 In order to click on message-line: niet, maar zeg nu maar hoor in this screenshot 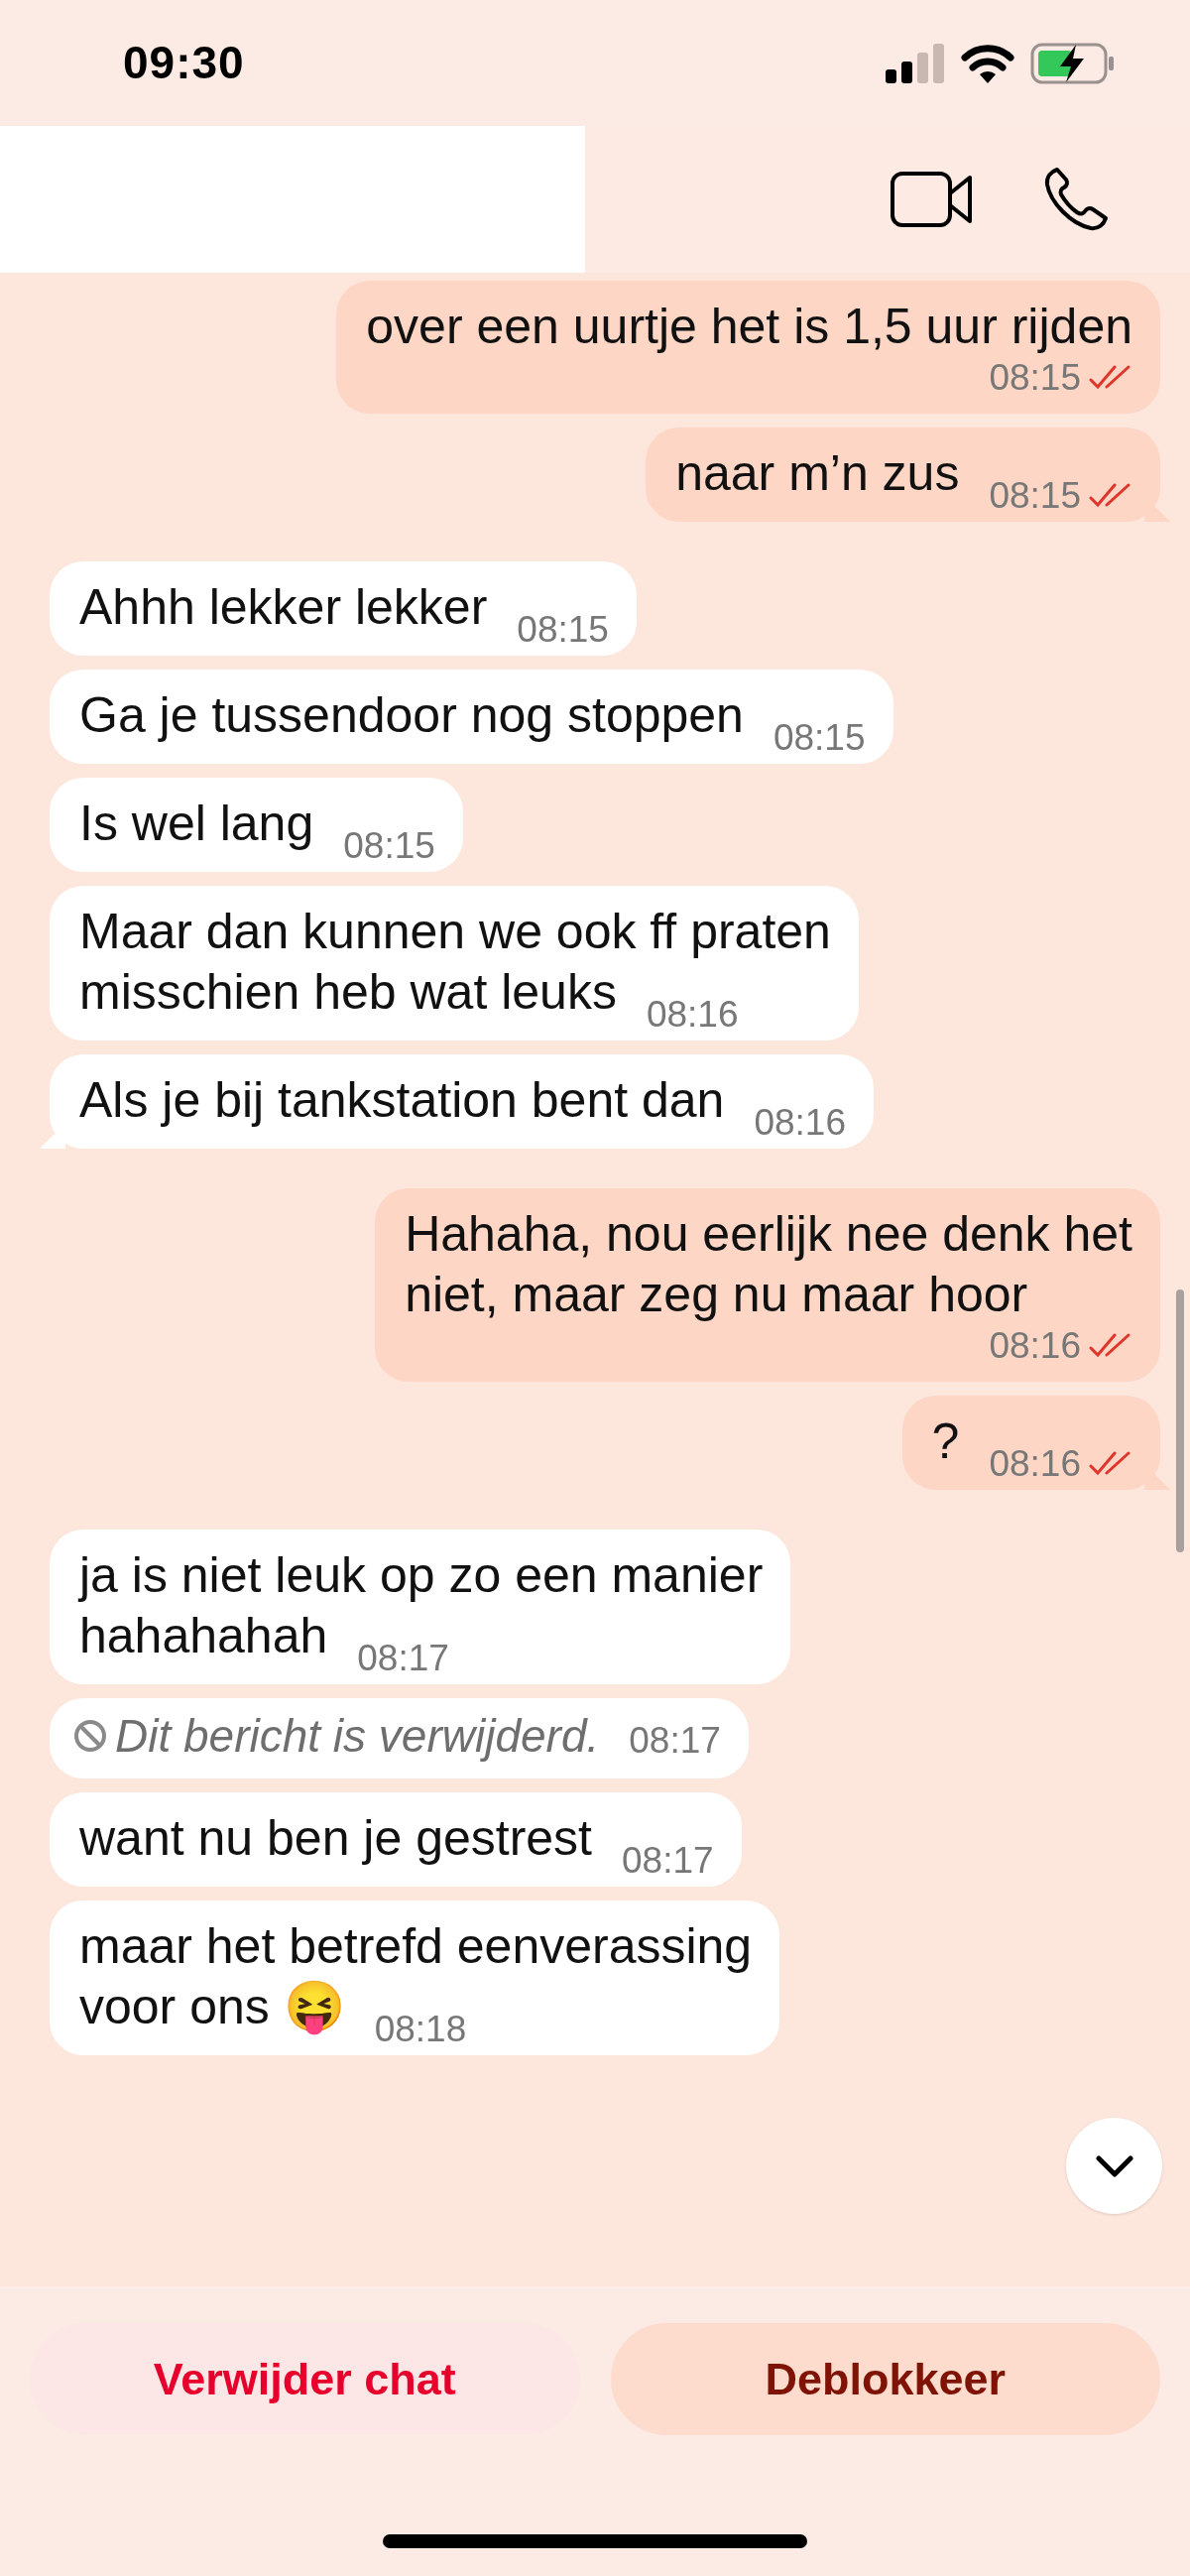, I will do `click(716, 1295)`.